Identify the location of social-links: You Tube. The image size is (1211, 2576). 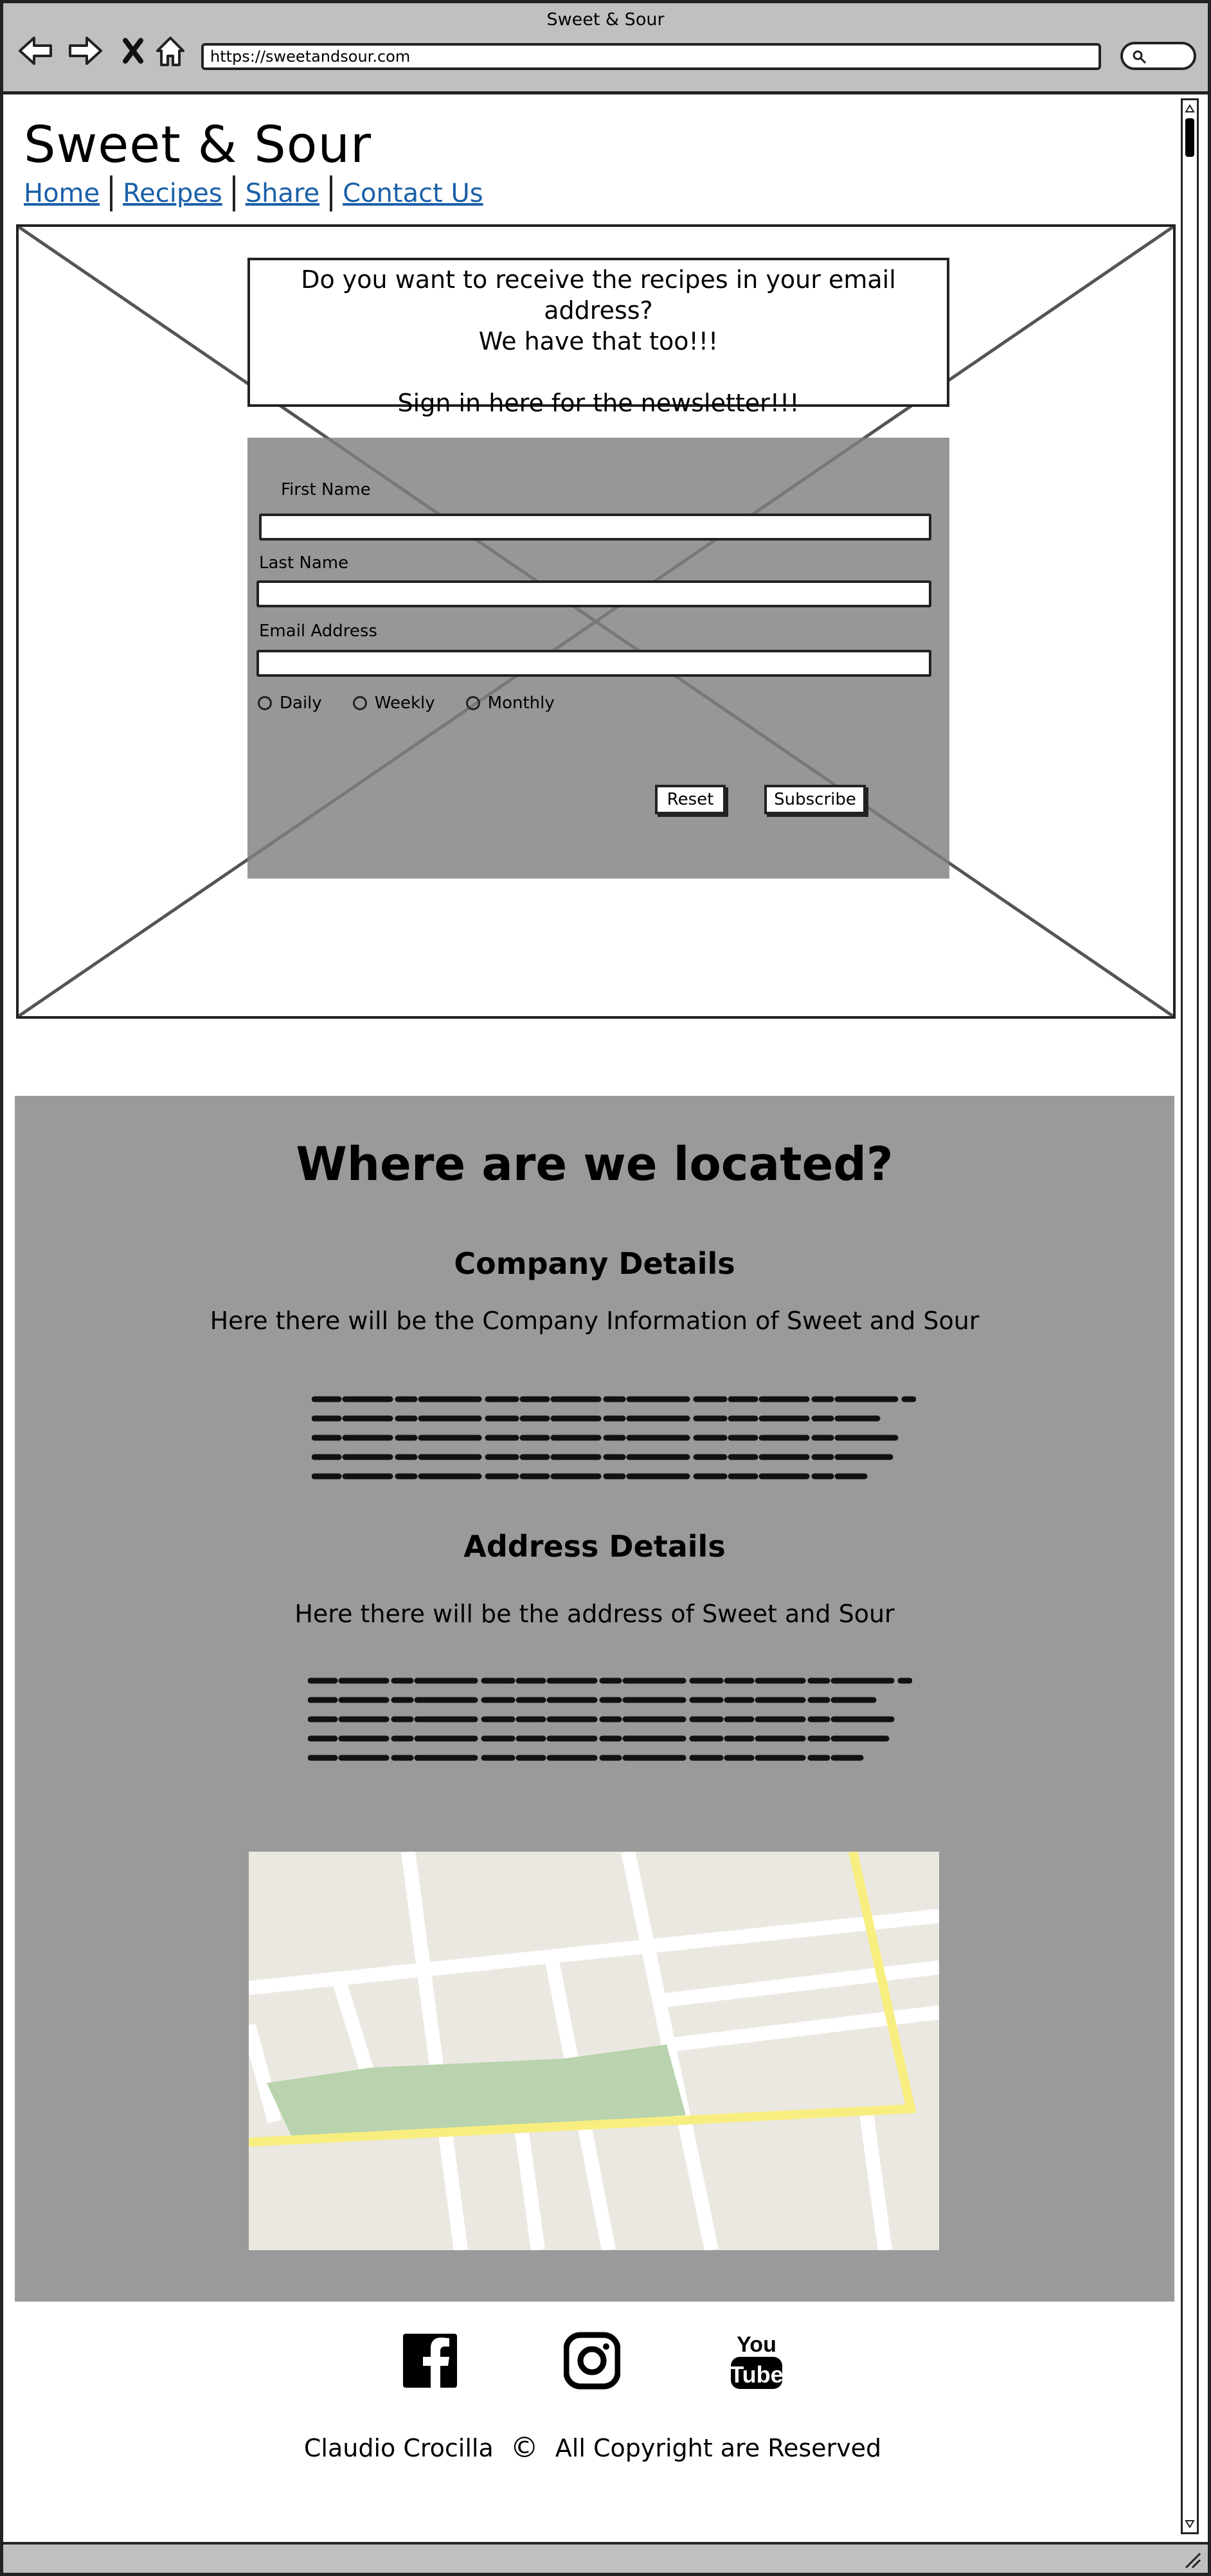
(601, 2362).